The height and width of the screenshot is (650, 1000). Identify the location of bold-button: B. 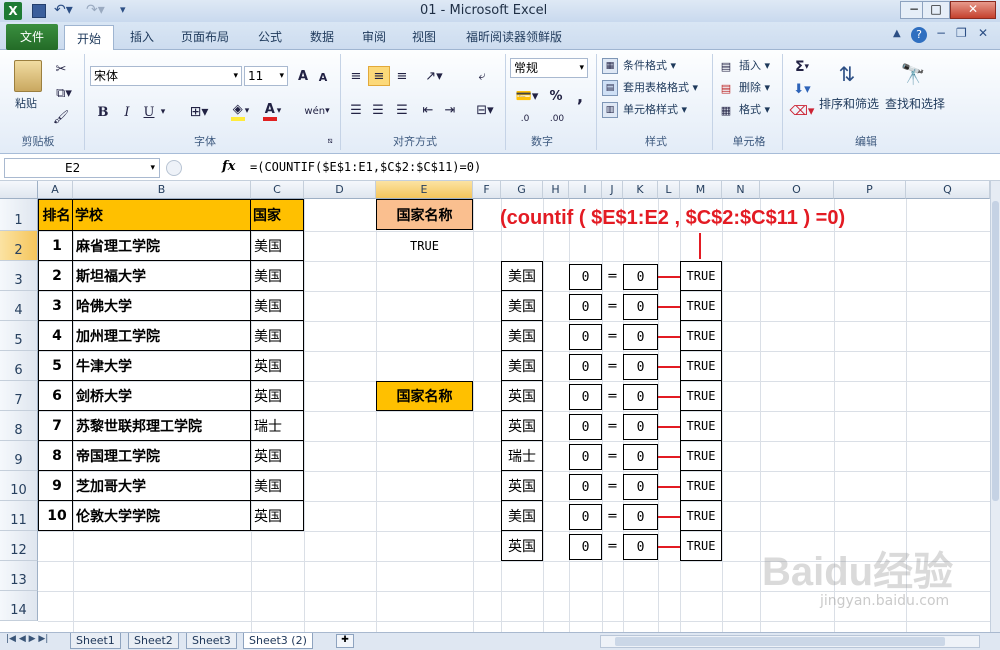
(103, 112).